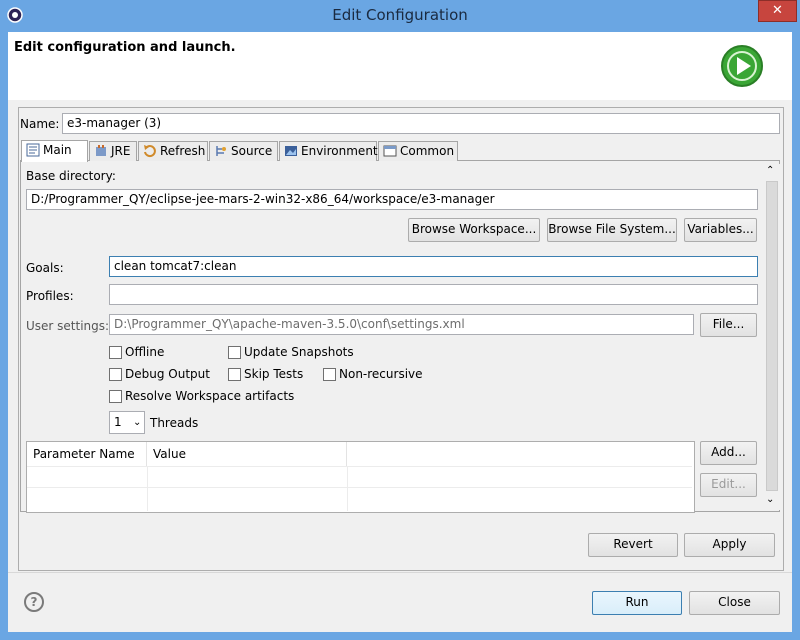 The width and height of the screenshot is (800, 640). What do you see at coordinates (125, 47) in the screenshot?
I see `header-title: Edit configuration and launch.` at bounding box center [125, 47].